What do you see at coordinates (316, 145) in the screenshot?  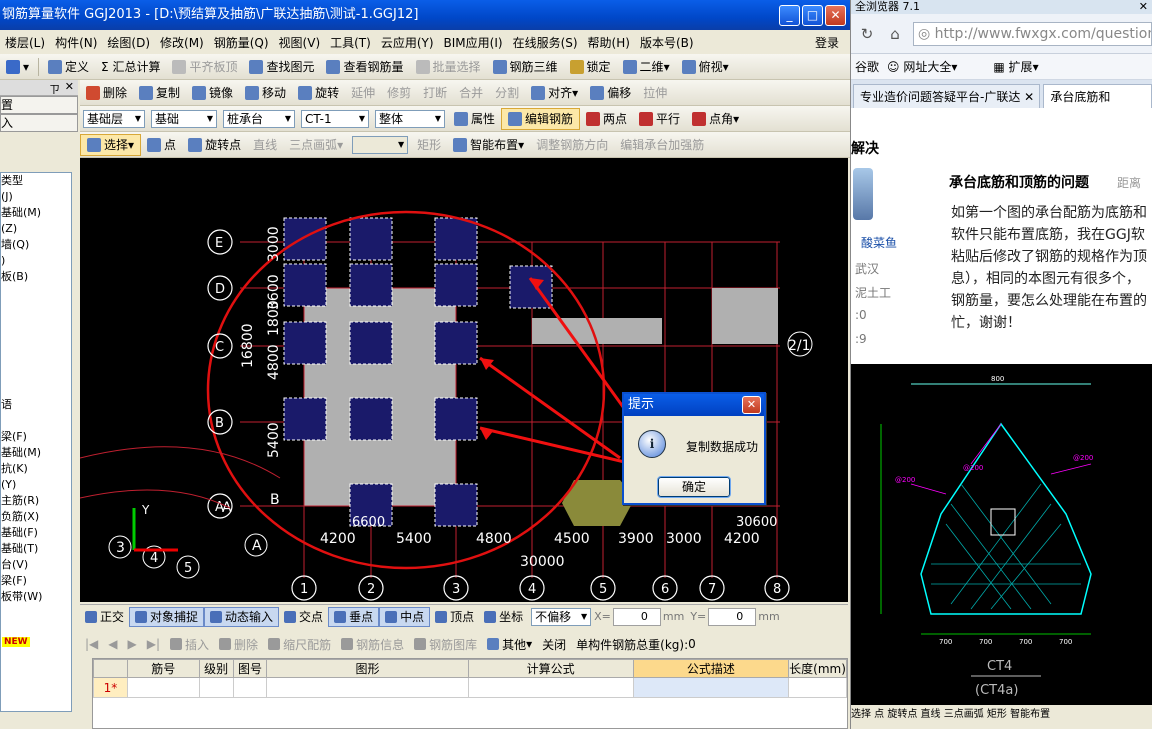 I see `arc-button: 三点画弧 ▾` at bounding box center [316, 145].